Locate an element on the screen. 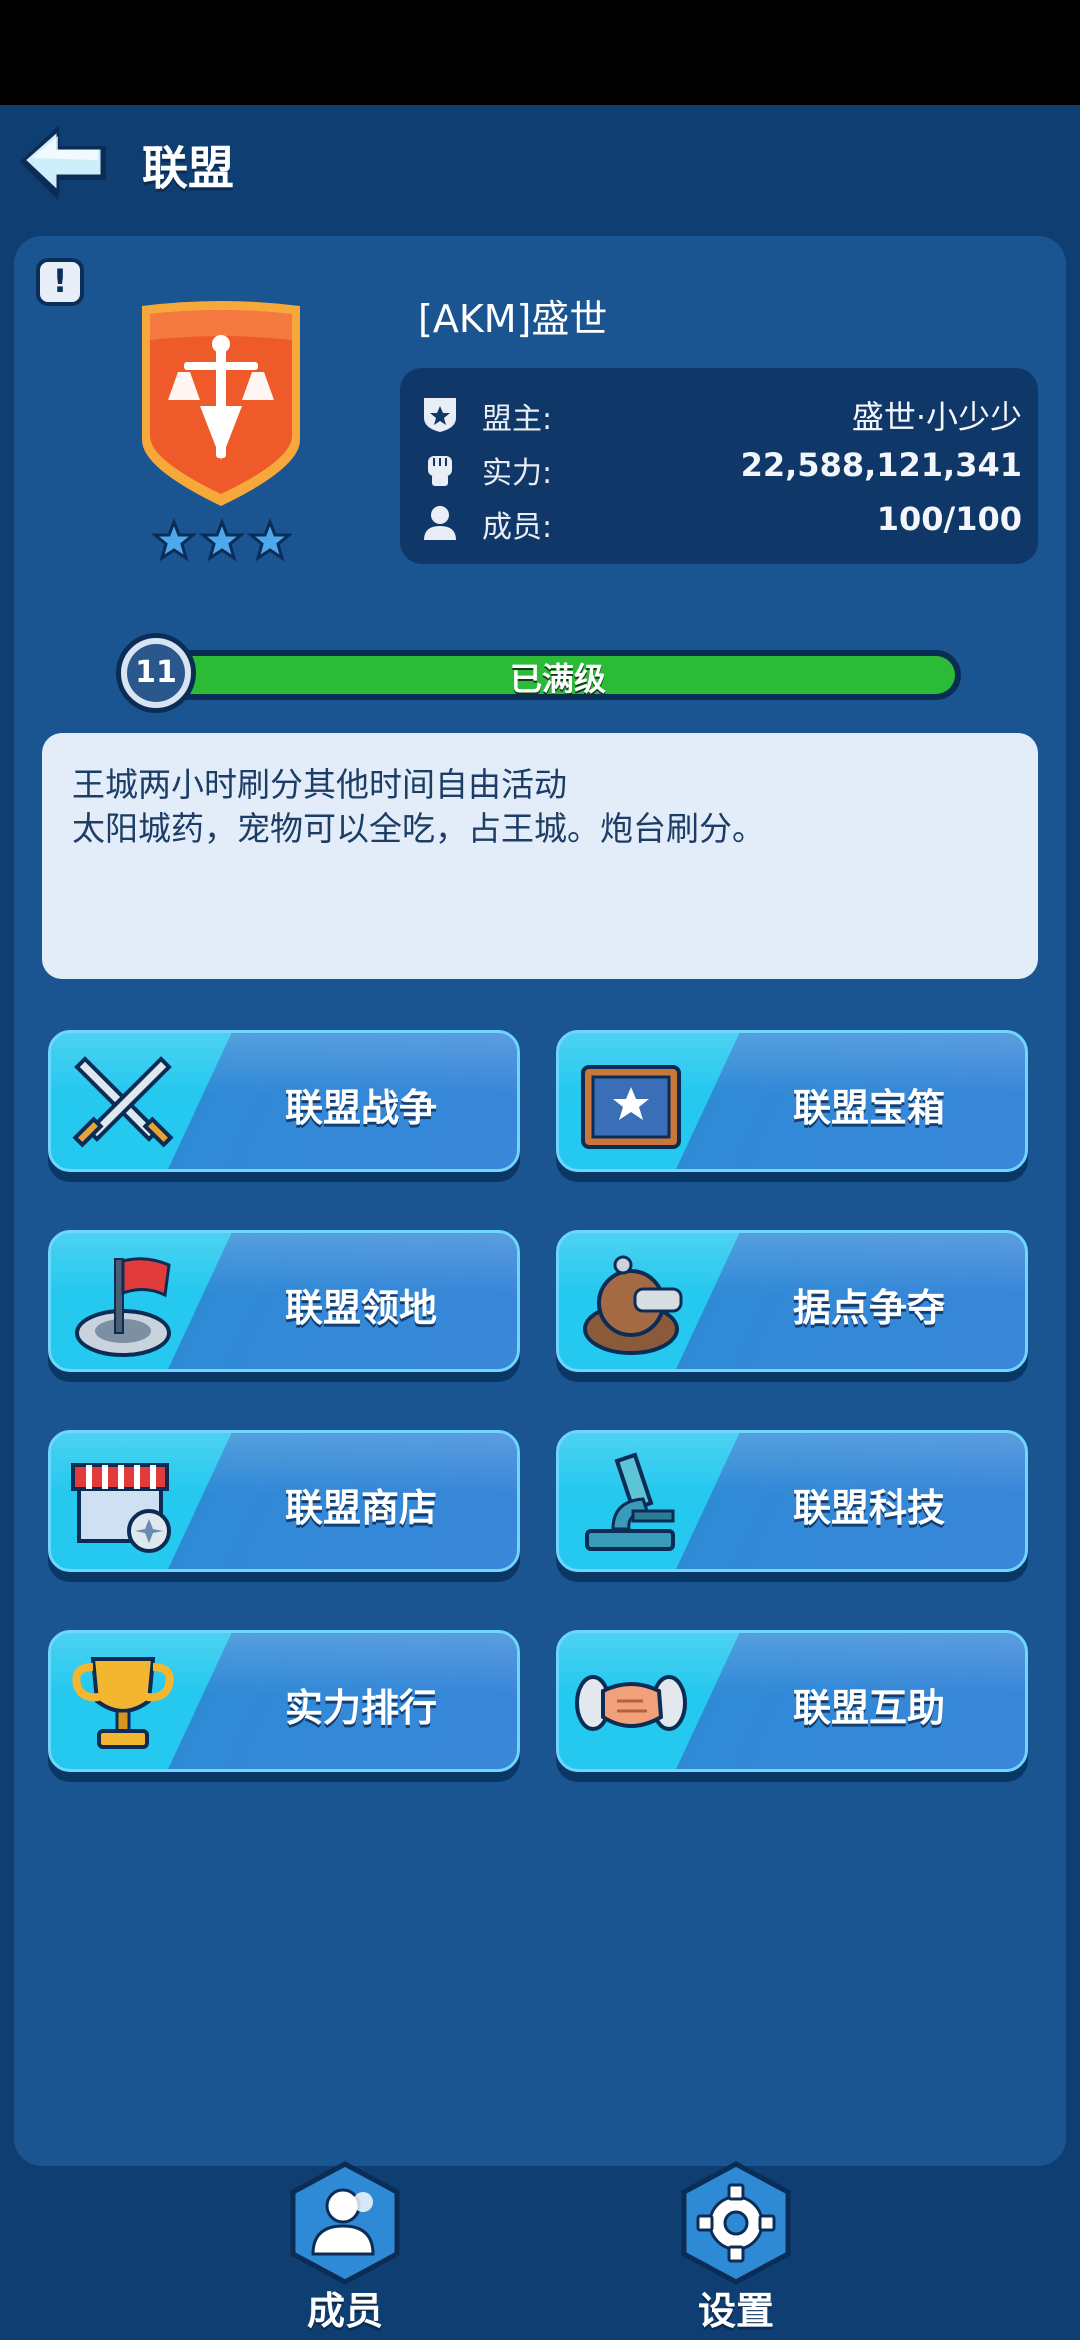 This screenshot has width=1080, height=2340. shop-stall-icon is located at coordinates (121, 1508).